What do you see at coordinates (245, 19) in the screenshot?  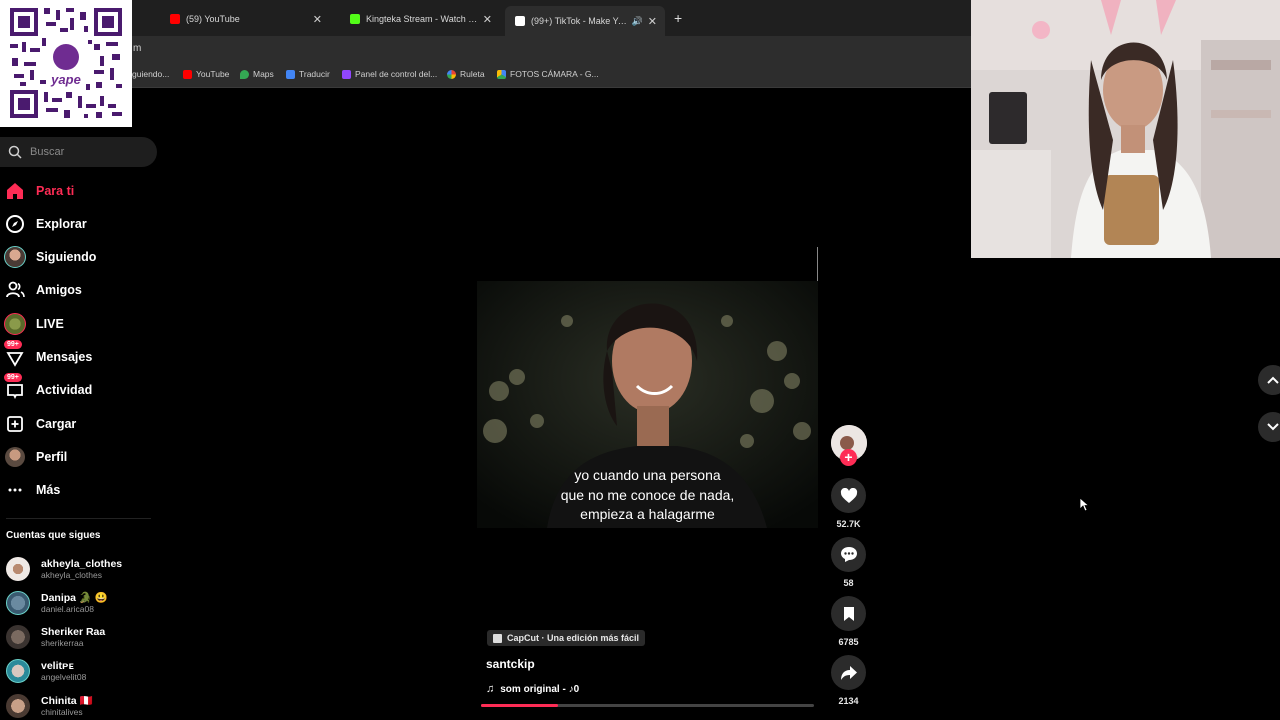 I see `tab-youtube: (59) YouTube ✕` at bounding box center [245, 19].